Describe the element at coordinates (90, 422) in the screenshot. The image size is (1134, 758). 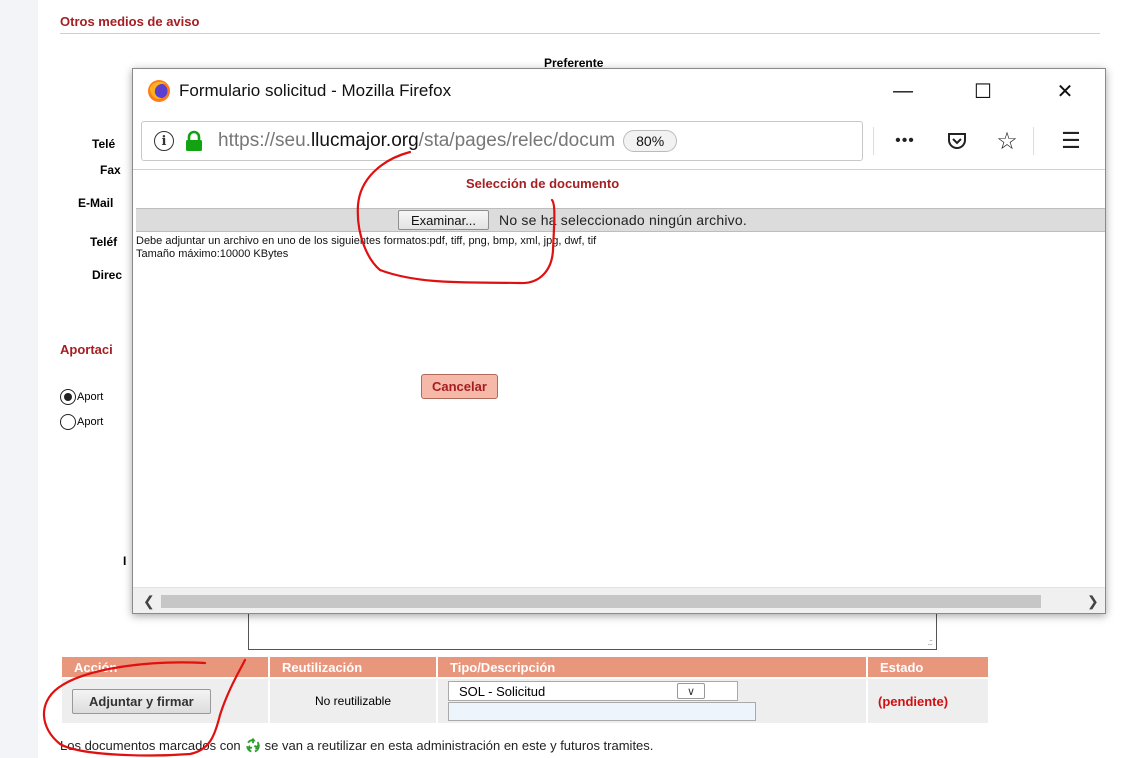
I see `radio-option-2-label: Aport` at that location.